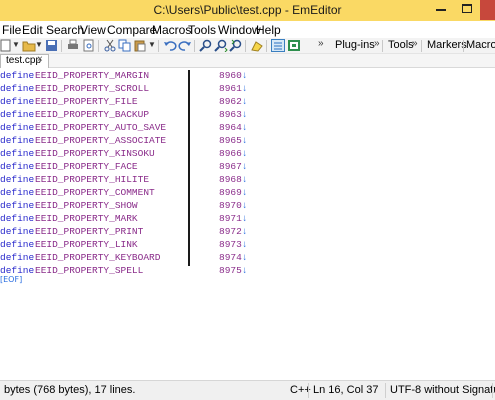 The width and height of the screenshot is (495, 400). I want to click on macro-value-number: 8968, so click(230, 179).